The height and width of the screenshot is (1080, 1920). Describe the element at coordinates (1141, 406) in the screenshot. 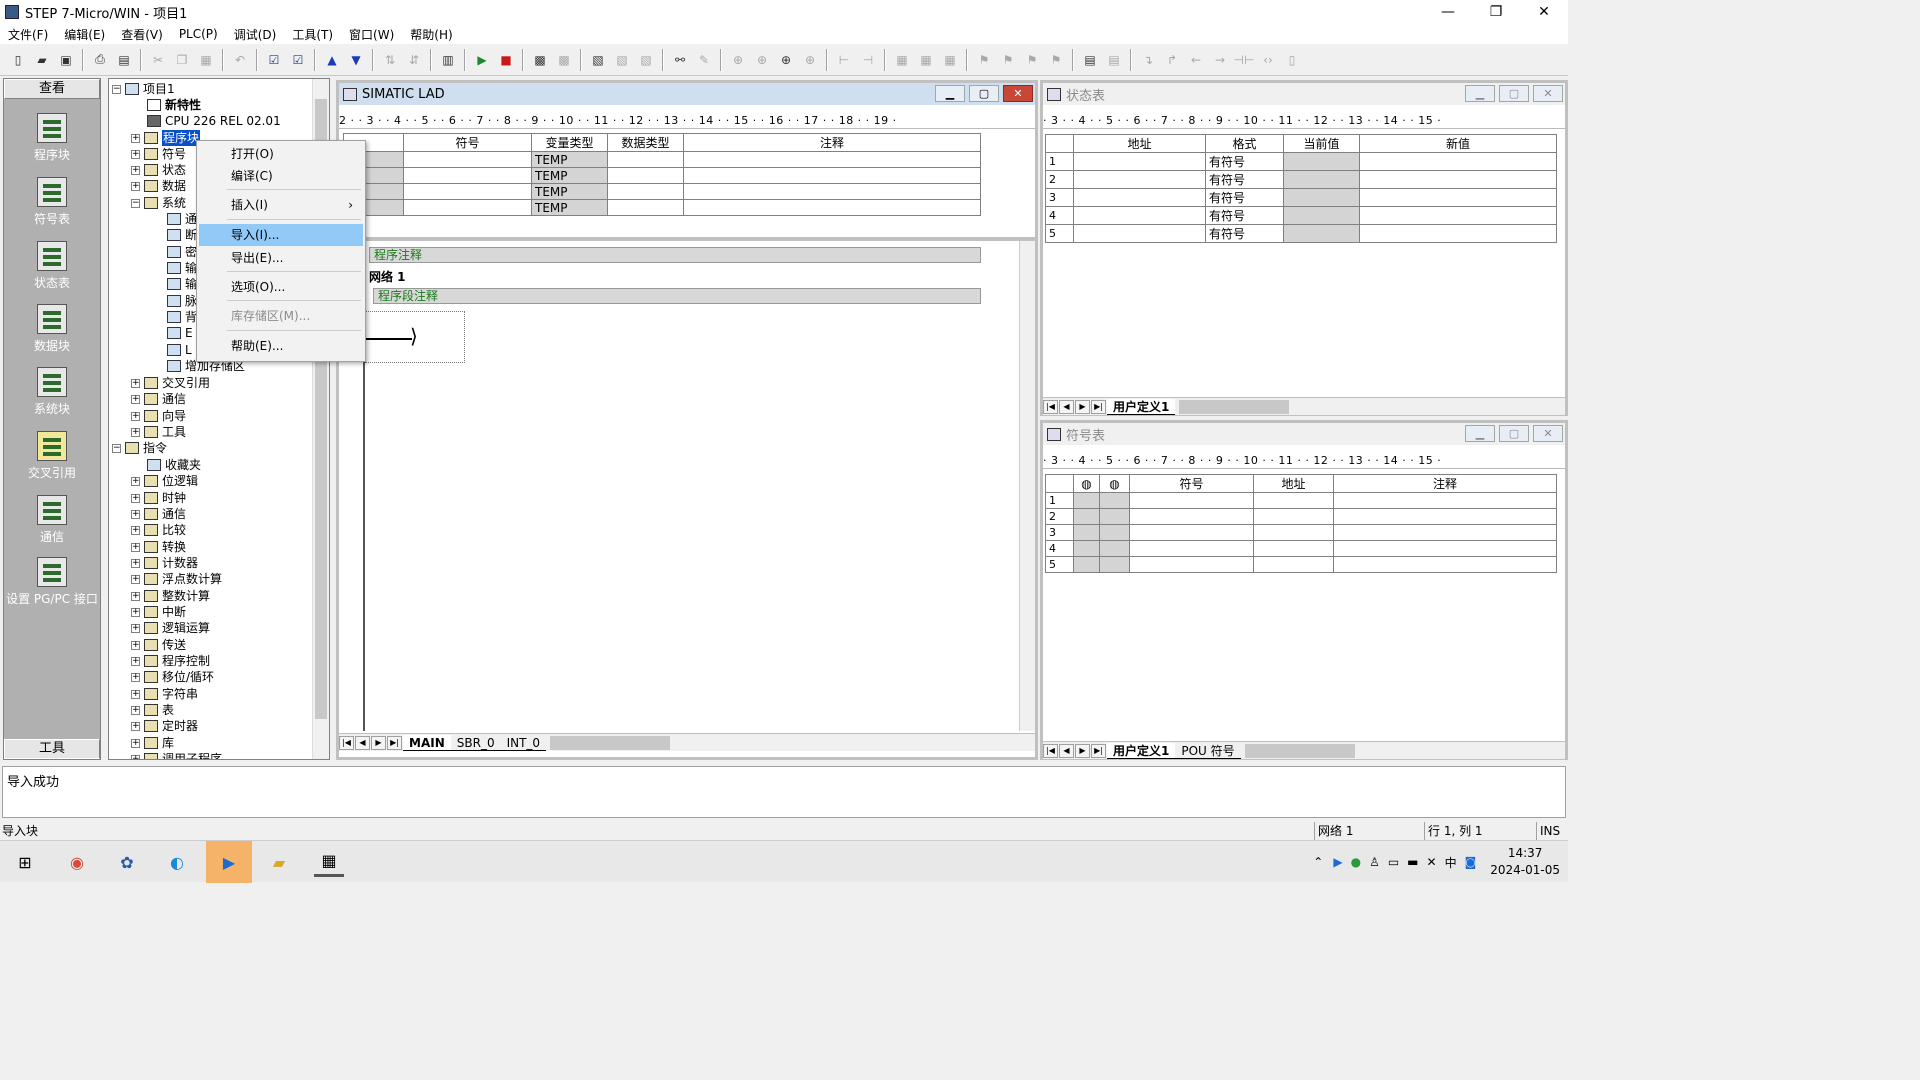

I see `tab-user-defined: 用户定义1` at that location.